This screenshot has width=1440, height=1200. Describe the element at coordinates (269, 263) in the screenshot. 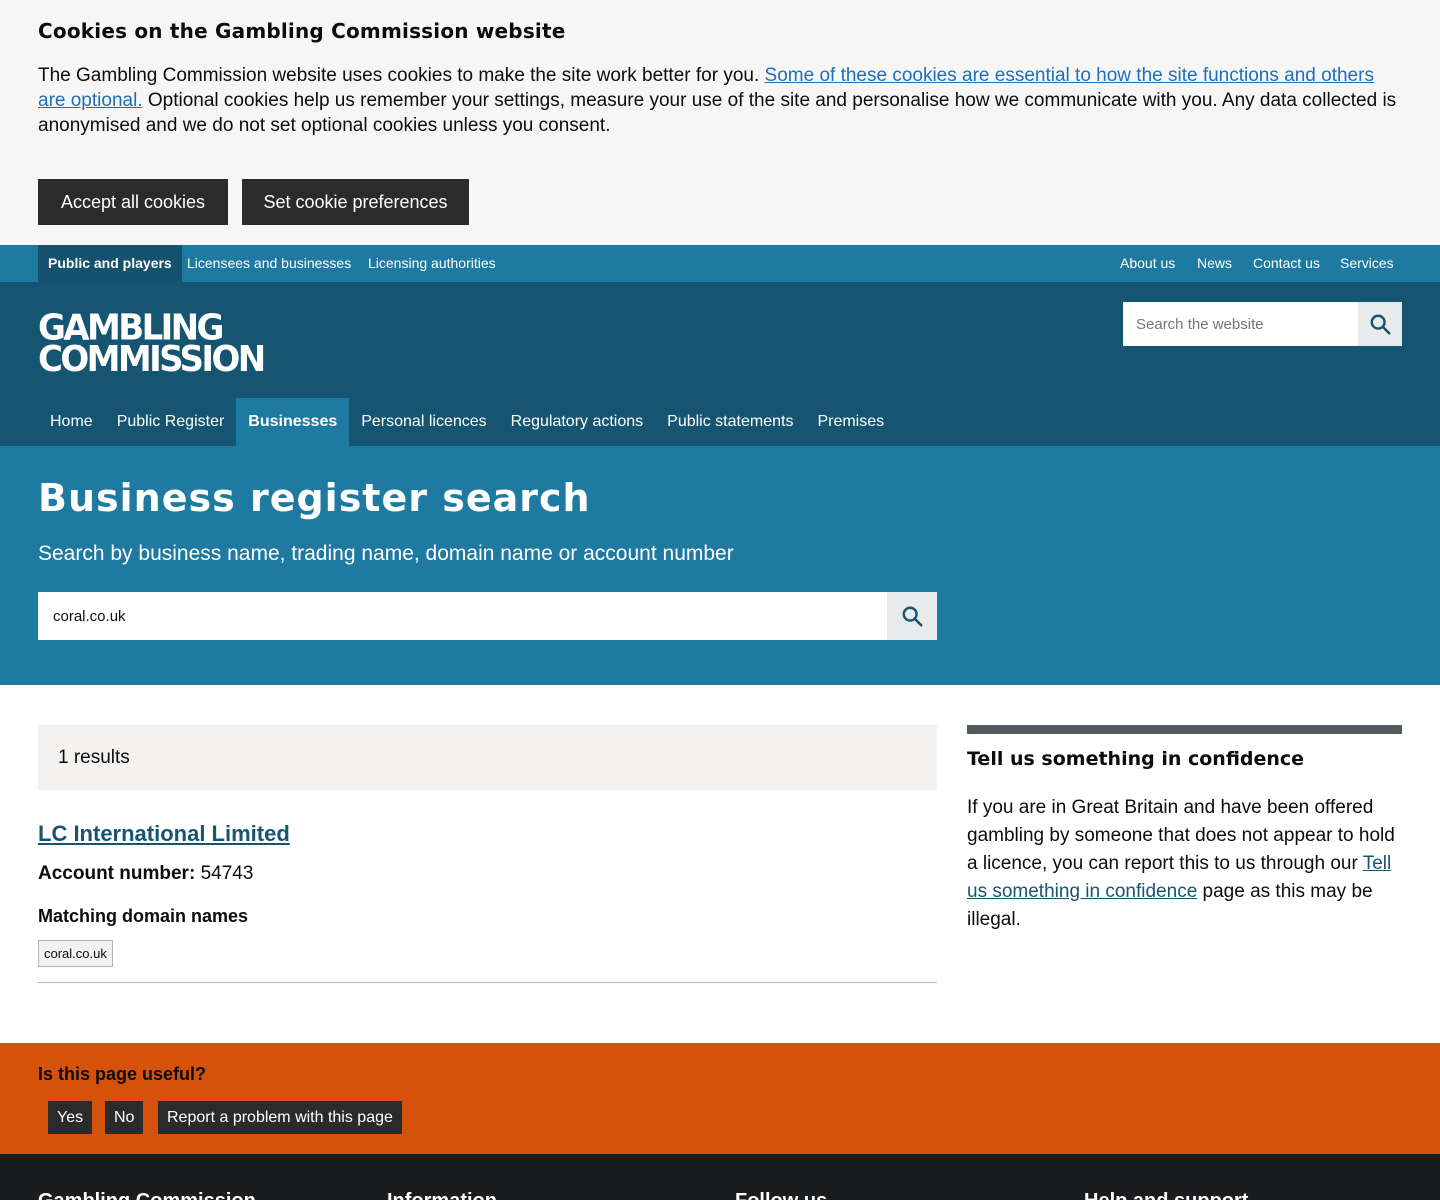

I see `audience-licensees-and-businesses: Licensees and businesses` at that location.